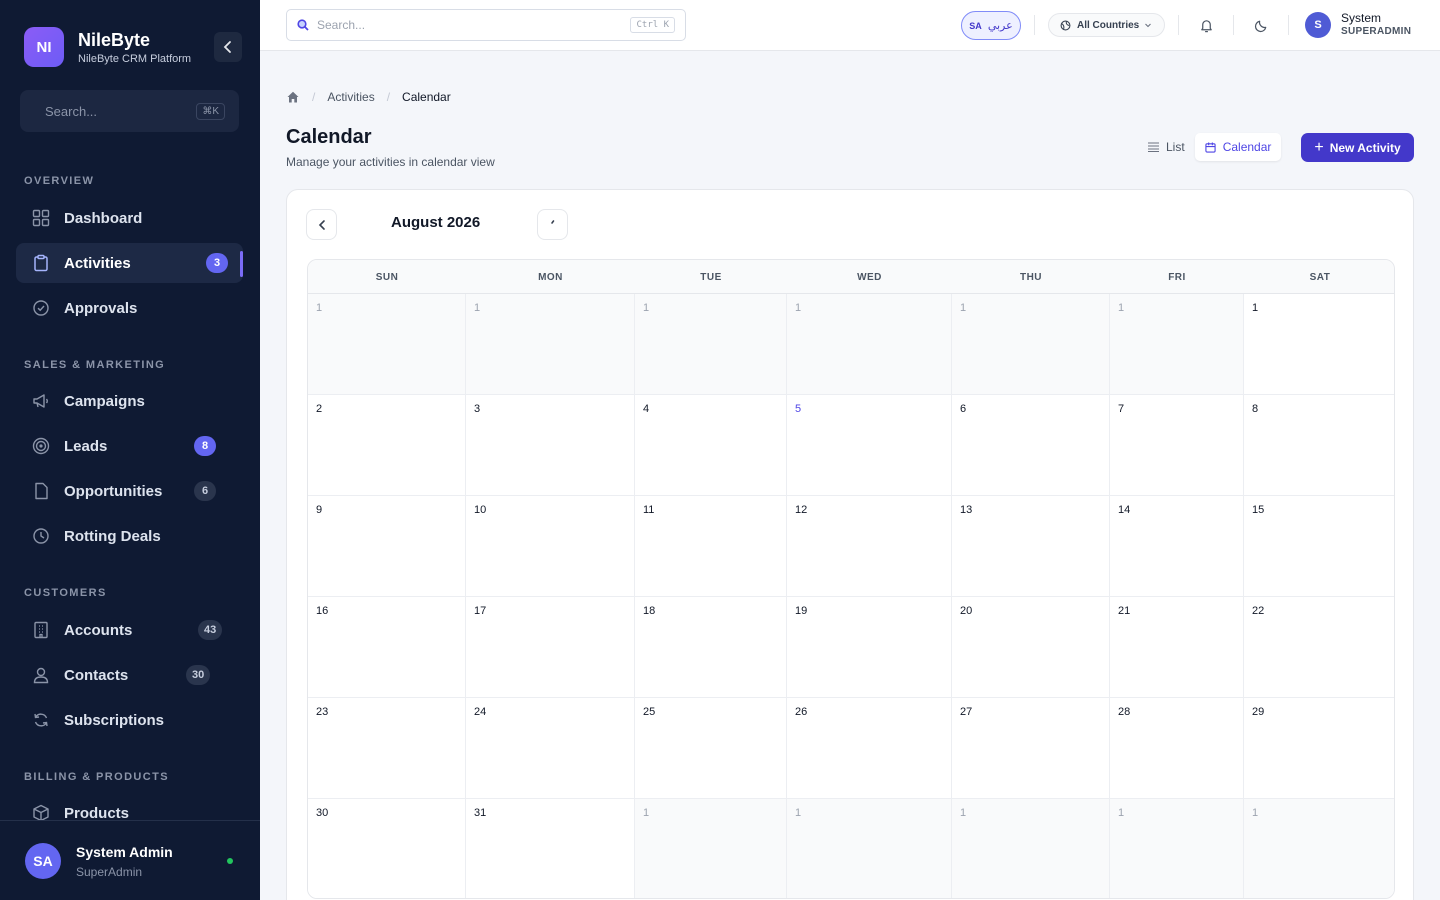 The image size is (1440, 900). What do you see at coordinates (869, 748) in the screenshot?
I see `calendar-day-cell: 26` at bounding box center [869, 748].